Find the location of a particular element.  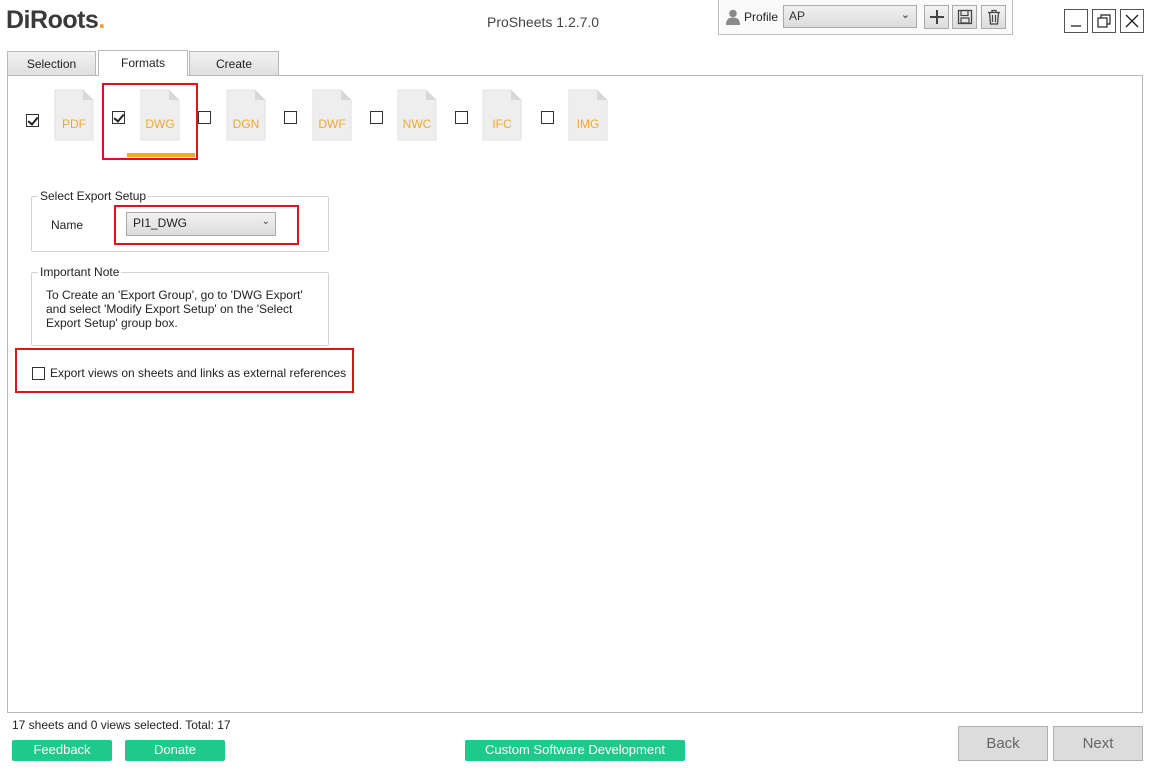

custom-software-button: Custom Software Development is located at coordinates (575, 750).